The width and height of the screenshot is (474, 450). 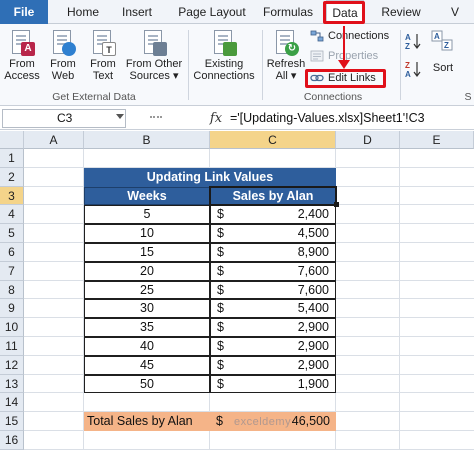 I want to click on formula-bar-resize-grip, so click(x=156, y=118).